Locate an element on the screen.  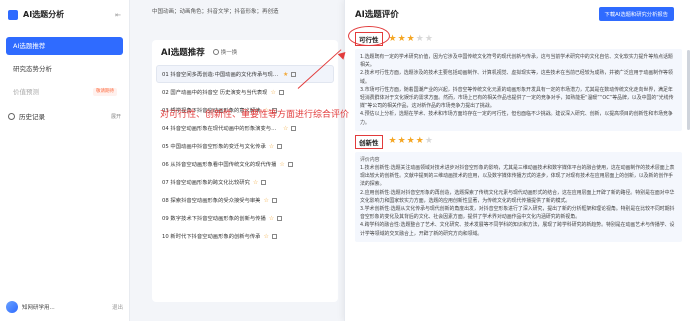
sidebar-item-label: 价值预测 is located at coordinates (26, 92).